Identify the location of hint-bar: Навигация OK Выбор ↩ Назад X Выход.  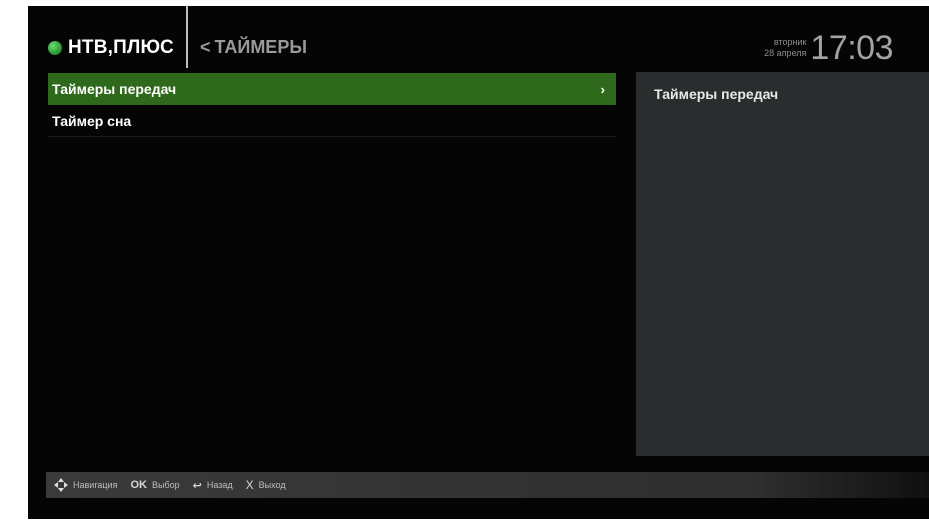
(487, 485).